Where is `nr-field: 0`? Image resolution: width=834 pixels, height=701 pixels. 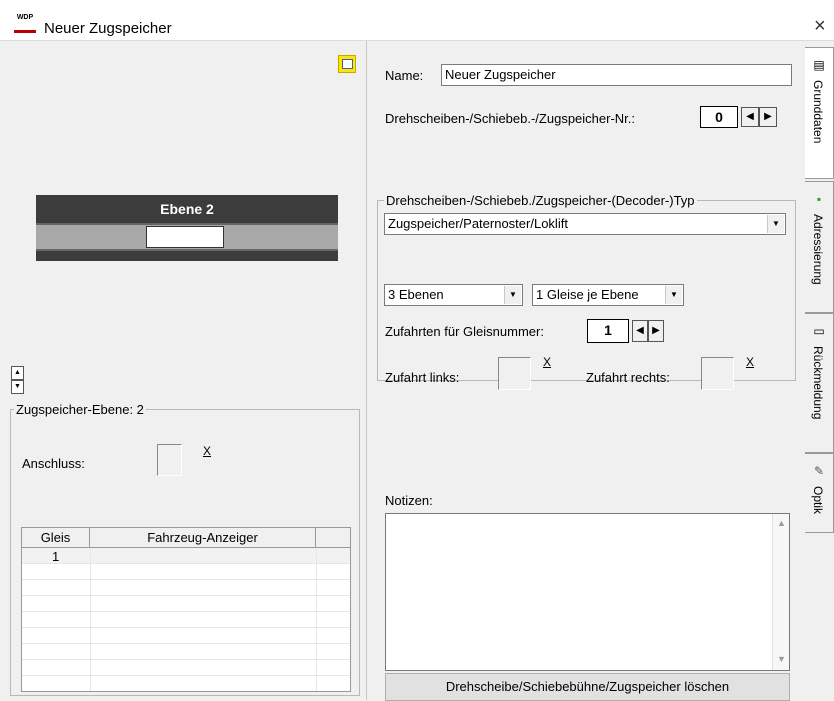 nr-field: 0 is located at coordinates (719, 117).